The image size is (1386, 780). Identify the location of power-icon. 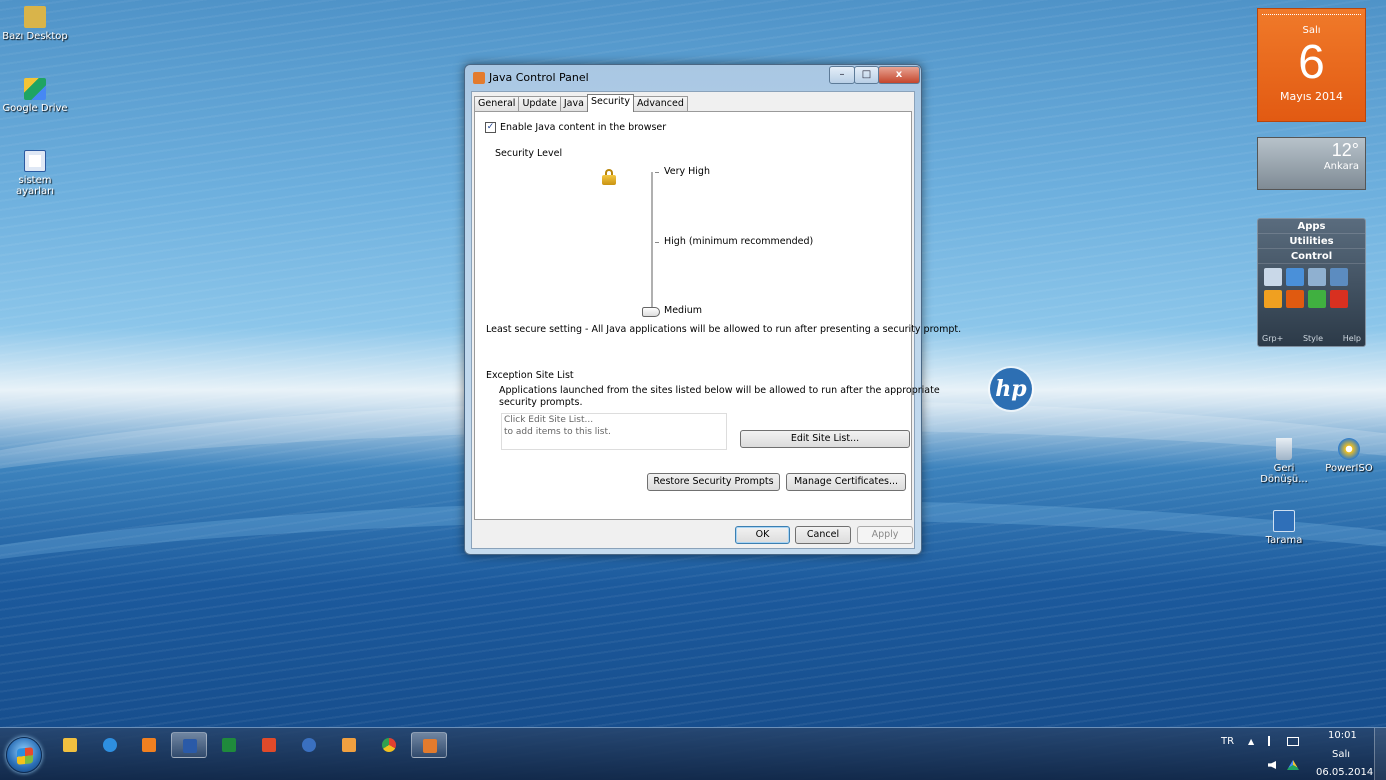
(1295, 299).